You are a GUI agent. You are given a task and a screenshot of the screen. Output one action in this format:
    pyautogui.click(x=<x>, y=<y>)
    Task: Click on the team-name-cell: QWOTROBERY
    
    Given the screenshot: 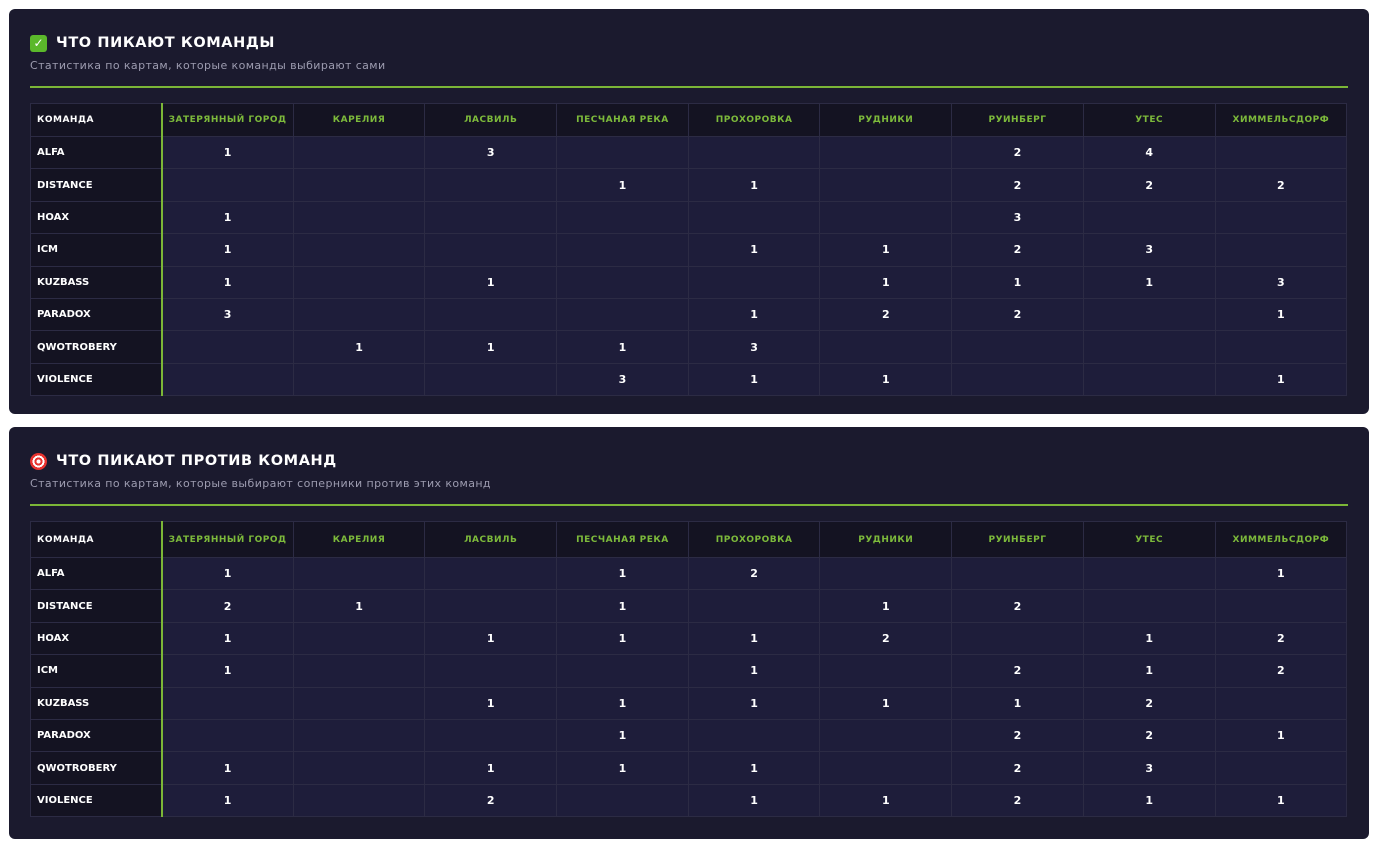 What is the action you would take?
    pyautogui.click(x=96, y=768)
    